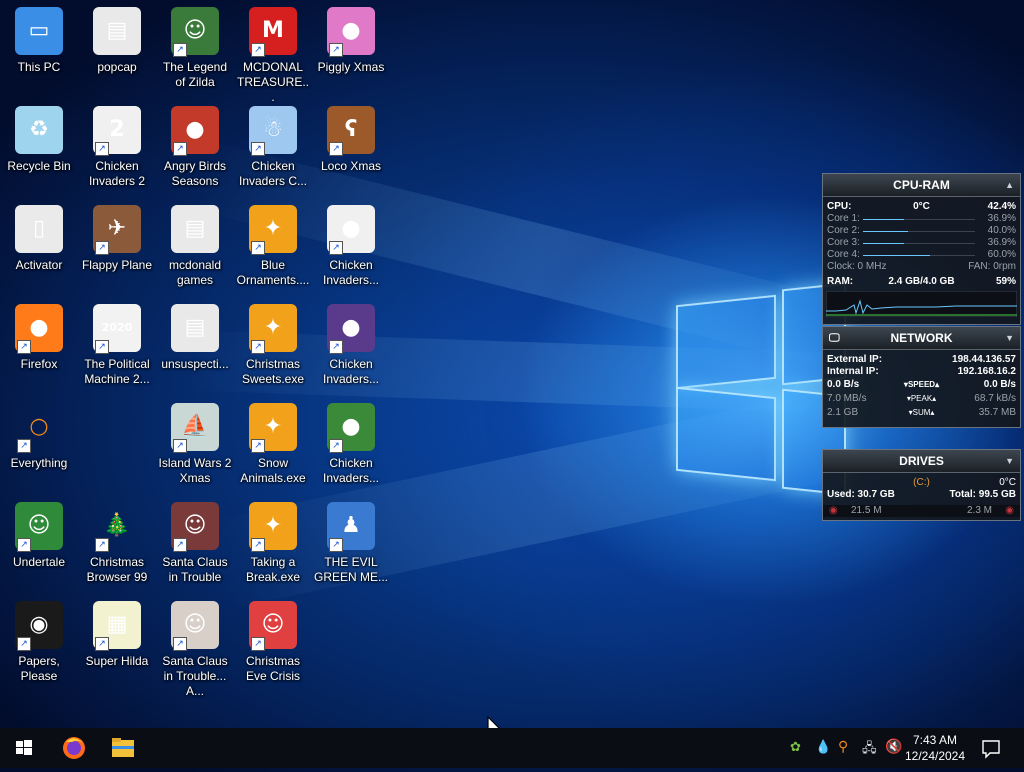 The image size is (1024, 772). Describe the element at coordinates (273, 642) in the screenshot. I see `desktop-icon: ☺ ↗ Christmas Eve Crisis` at that location.